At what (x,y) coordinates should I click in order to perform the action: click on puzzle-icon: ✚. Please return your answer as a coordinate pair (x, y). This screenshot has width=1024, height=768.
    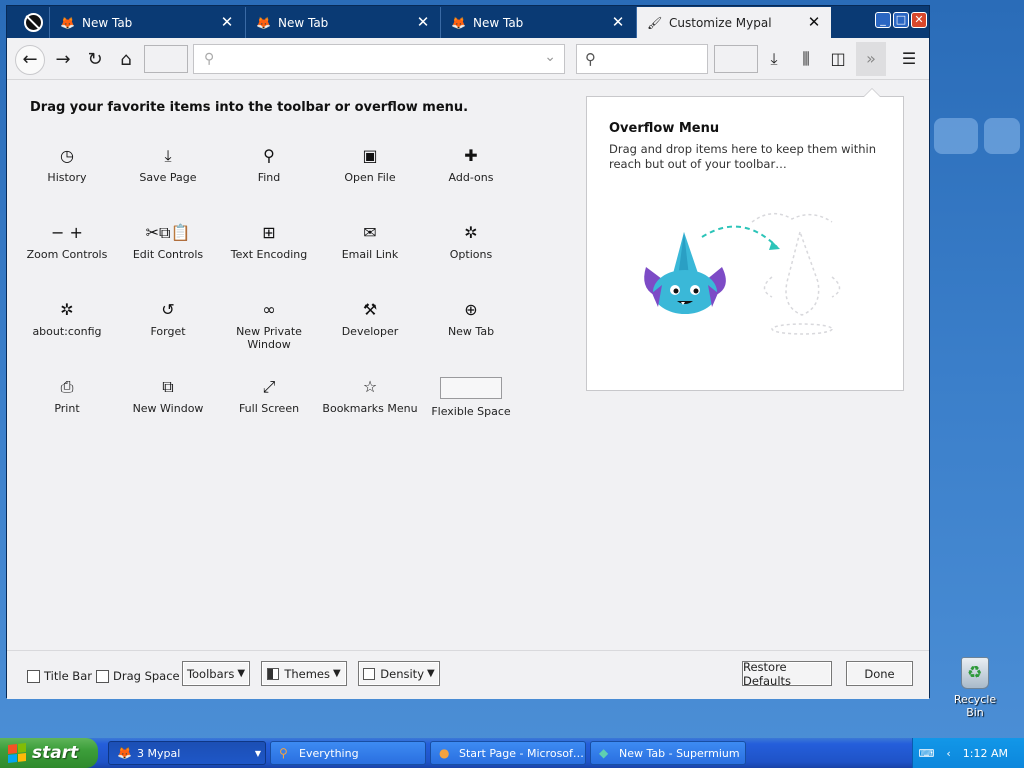
    Looking at the image, I should click on (471, 155).